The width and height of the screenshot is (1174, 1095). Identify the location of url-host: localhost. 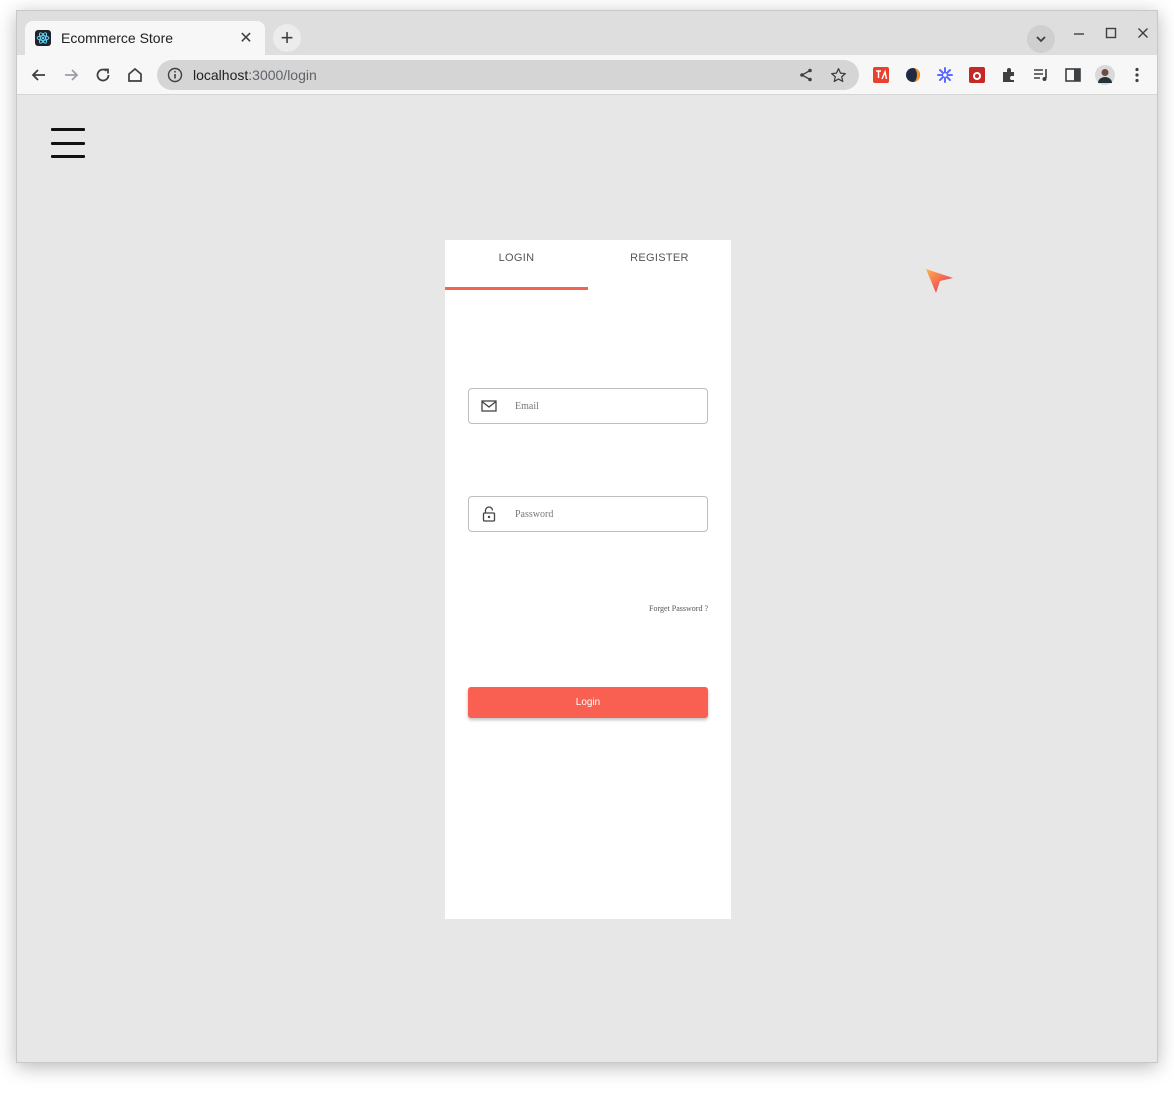
(221, 75).